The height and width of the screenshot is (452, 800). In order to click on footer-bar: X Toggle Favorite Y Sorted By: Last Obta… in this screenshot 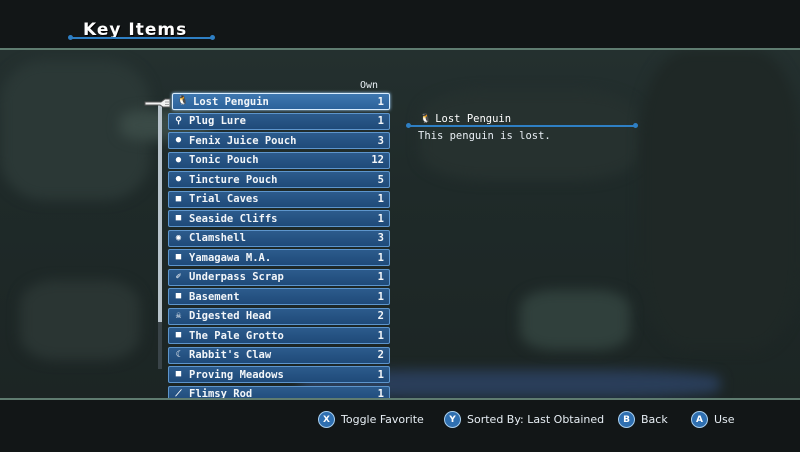, I will do `click(400, 425)`.